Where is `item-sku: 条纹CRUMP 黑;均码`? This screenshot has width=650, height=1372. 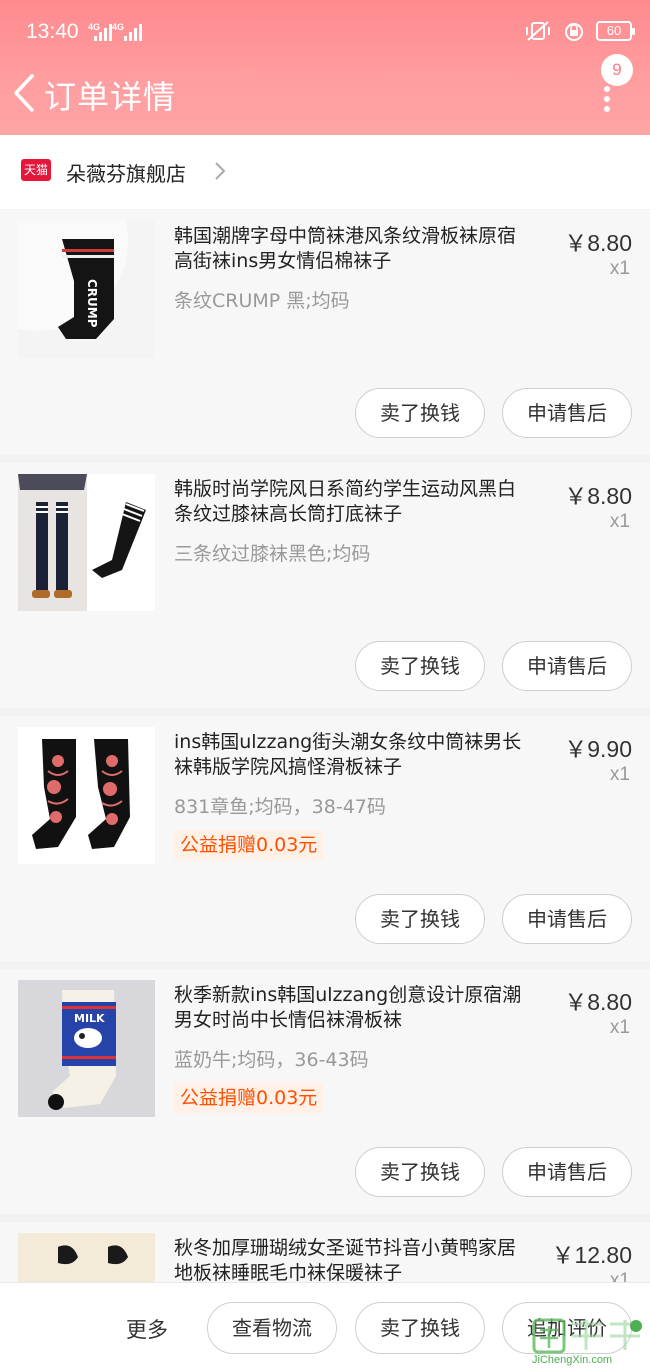
item-sku: 条纹CRUMP 黑;均码 is located at coordinates (262, 301).